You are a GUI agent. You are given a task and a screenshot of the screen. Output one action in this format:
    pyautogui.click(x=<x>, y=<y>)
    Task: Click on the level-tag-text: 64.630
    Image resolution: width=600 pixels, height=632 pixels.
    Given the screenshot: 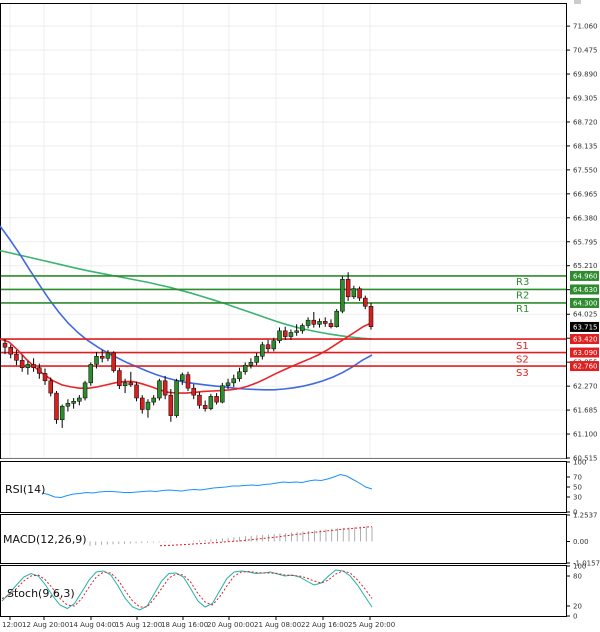 What is the action you would take?
    pyautogui.click(x=585, y=290)
    